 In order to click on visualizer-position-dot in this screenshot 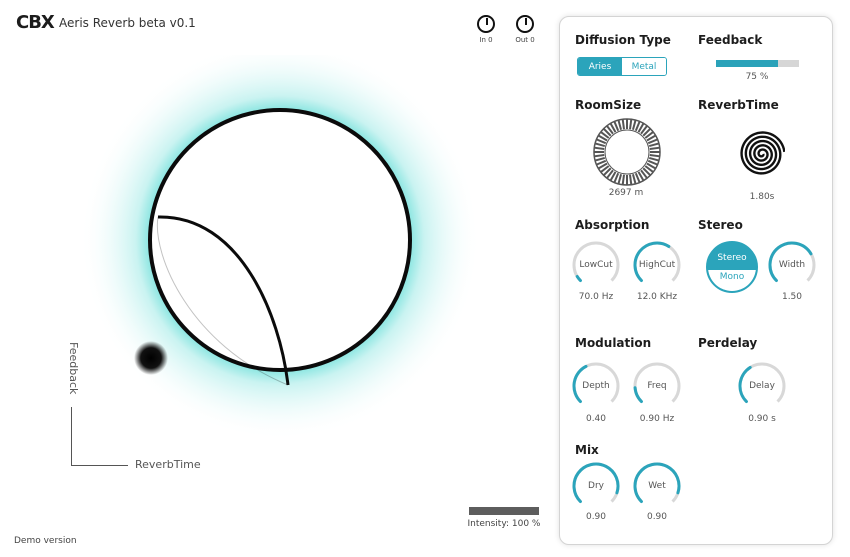, I will do `click(151, 358)`.